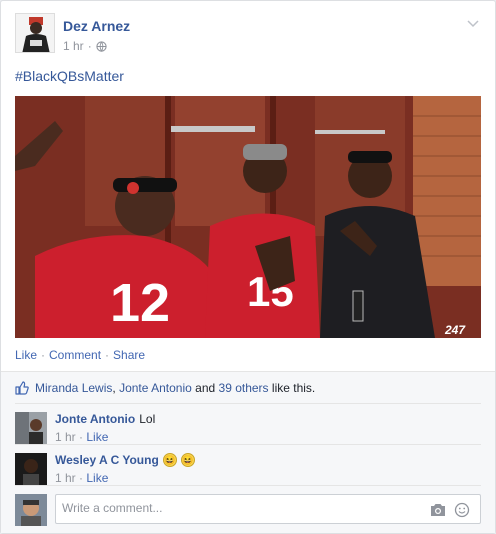  Describe the element at coordinates (96, 26) in the screenshot. I see `author-name: Dez Arnez` at that location.